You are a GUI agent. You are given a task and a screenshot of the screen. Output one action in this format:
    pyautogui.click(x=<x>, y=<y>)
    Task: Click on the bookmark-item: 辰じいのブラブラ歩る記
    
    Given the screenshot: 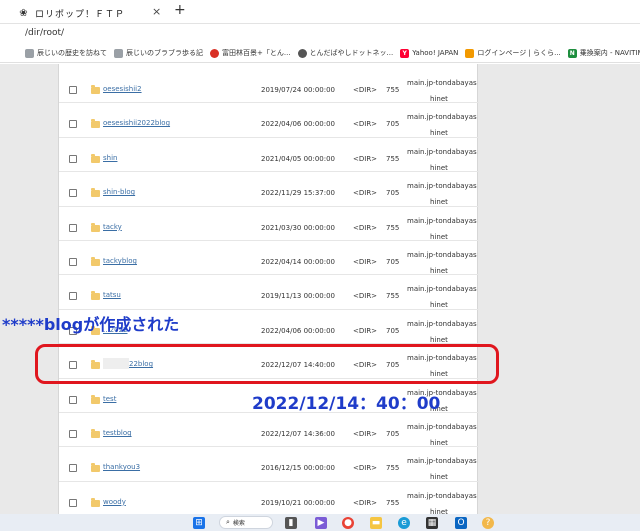 What is the action you would take?
    pyautogui.click(x=158, y=53)
    